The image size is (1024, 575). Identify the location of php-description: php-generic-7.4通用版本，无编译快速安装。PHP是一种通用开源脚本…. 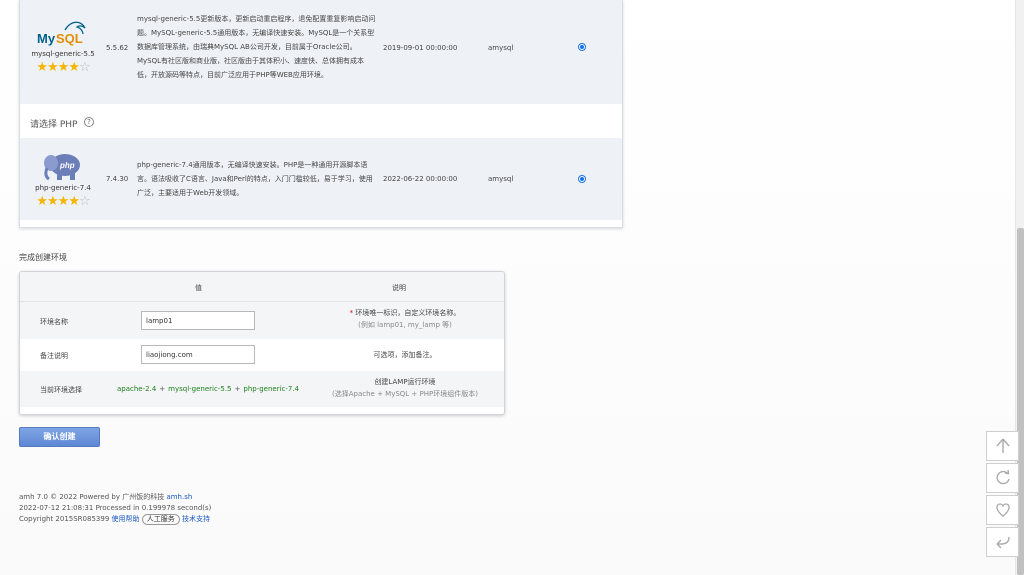
(255, 179).